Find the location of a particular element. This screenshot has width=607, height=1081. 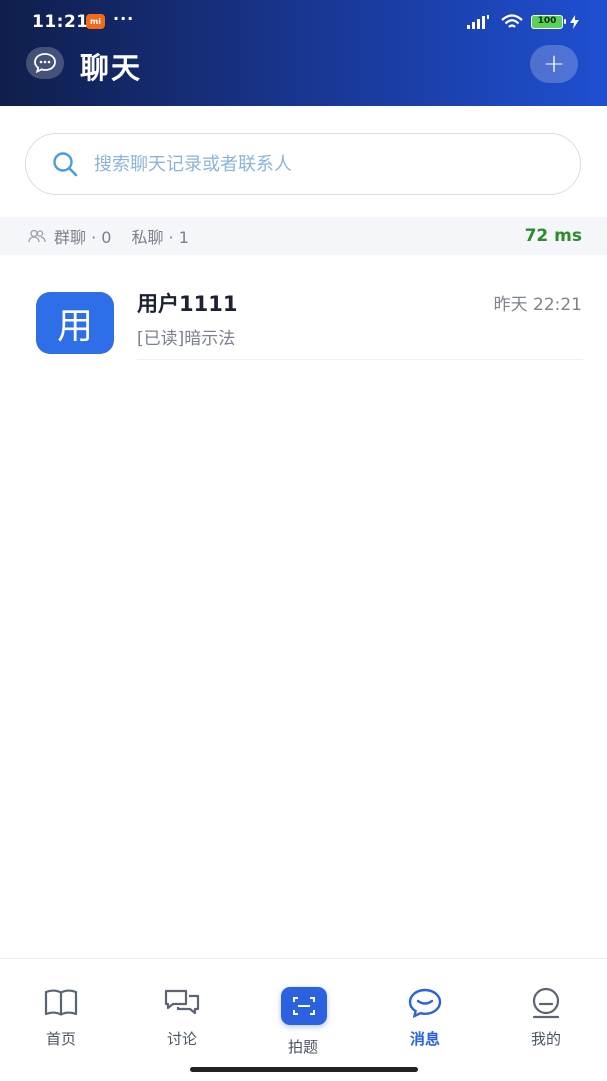

page-title: 聊天 is located at coordinates (111, 68).